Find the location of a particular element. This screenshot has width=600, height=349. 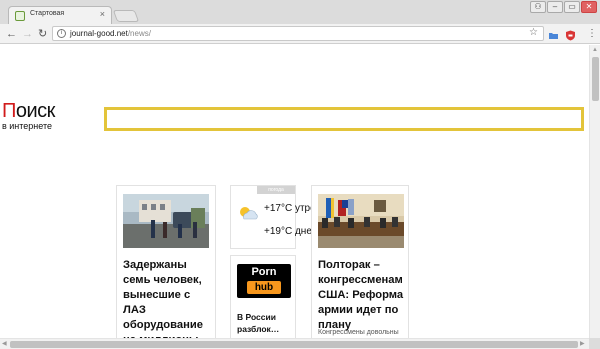

minimize-button: – is located at coordinates (555, 7).